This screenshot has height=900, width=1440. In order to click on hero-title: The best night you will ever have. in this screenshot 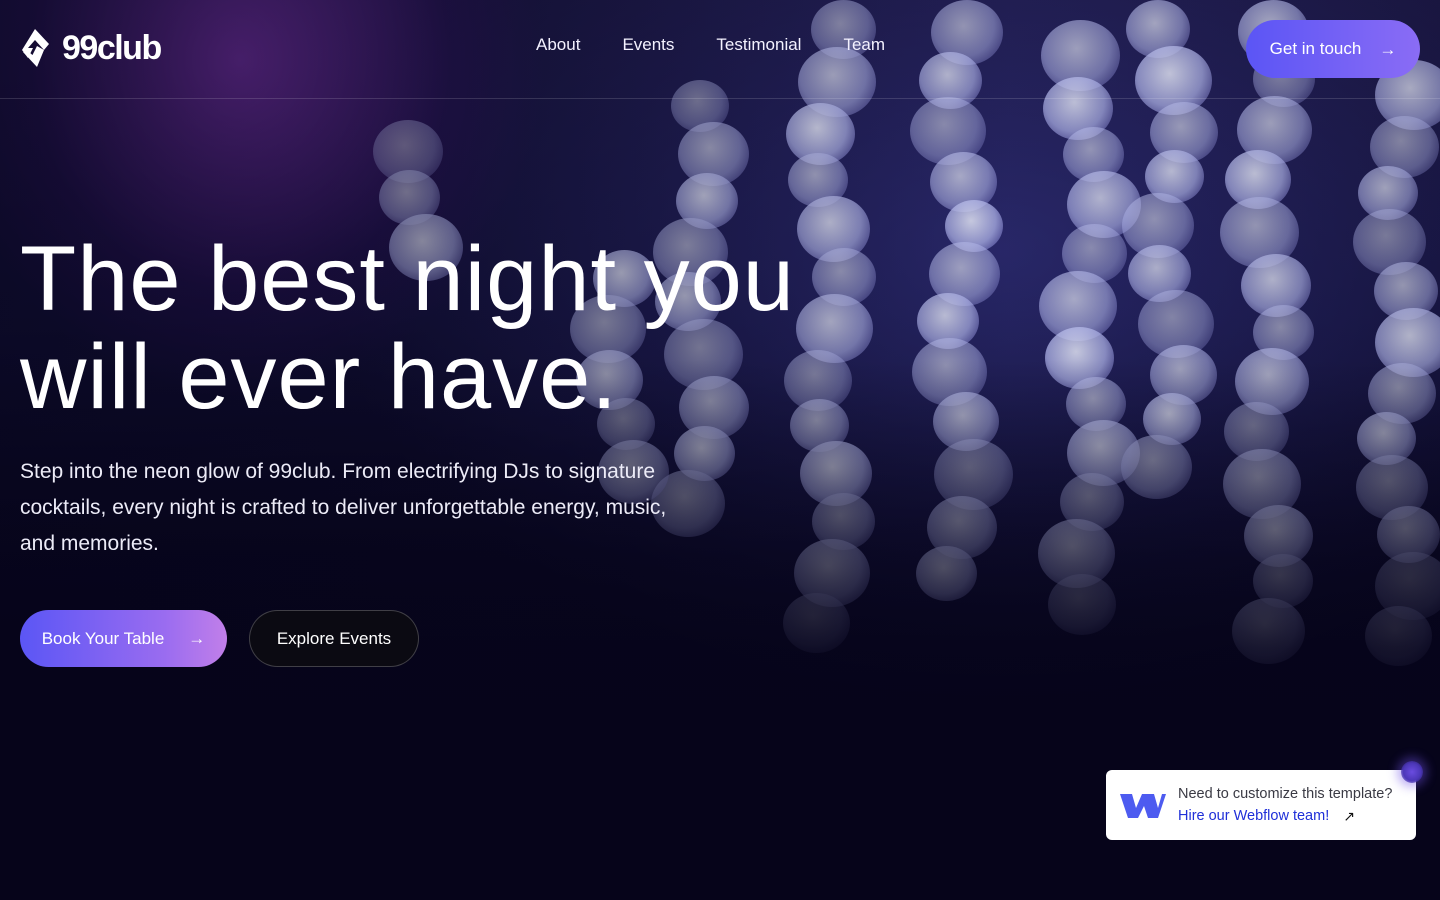, I will do `click(420, 328)`.